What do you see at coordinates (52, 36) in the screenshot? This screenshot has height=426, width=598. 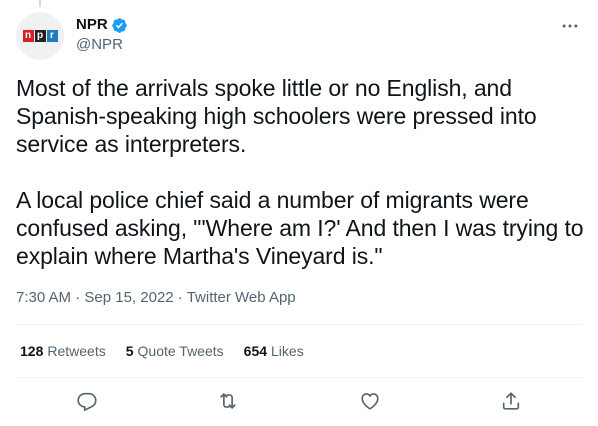 I see `npr-logo-letter-r: r` at bounding box center [52, 36].